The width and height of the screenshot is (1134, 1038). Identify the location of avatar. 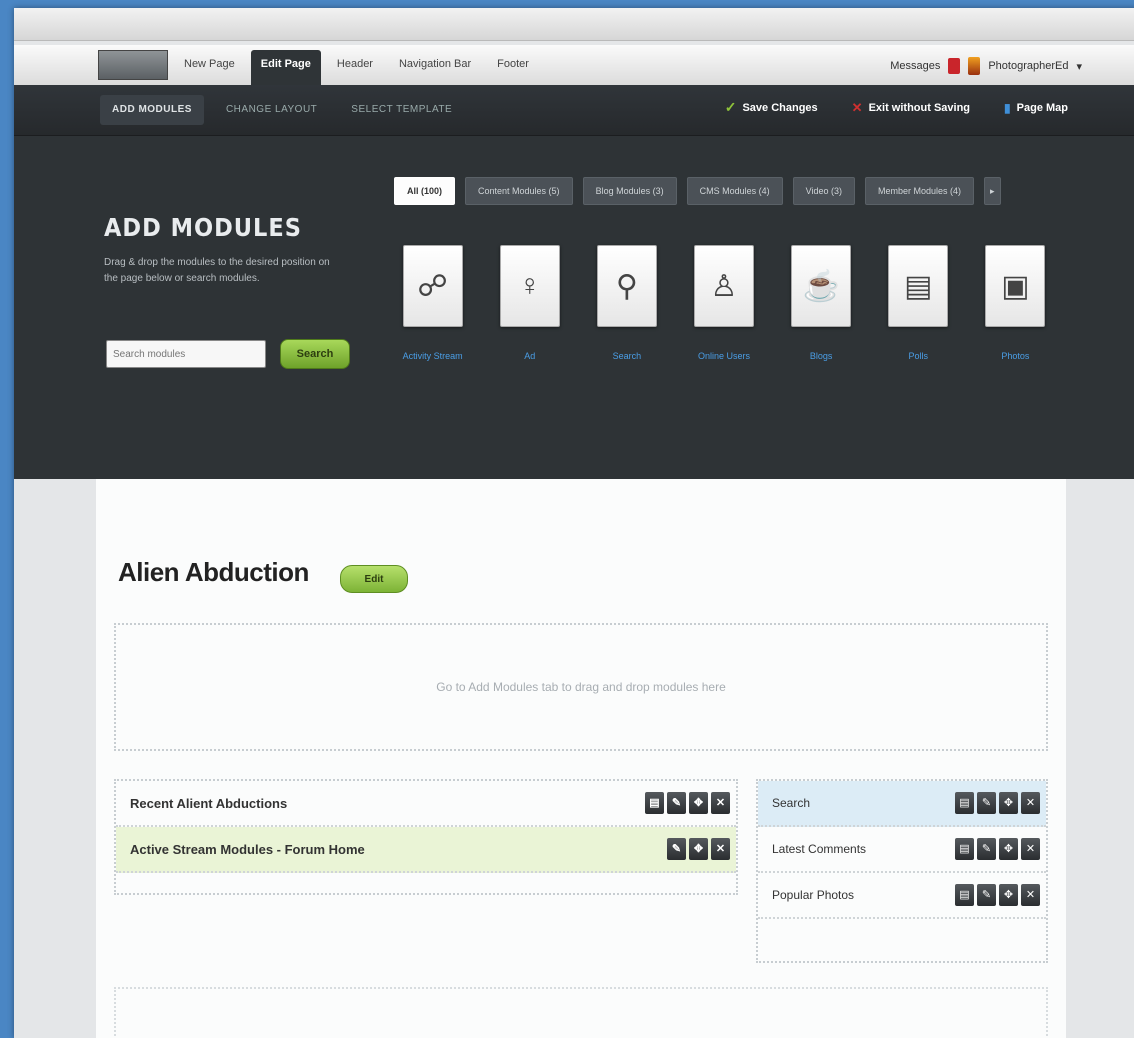
(974, 66).